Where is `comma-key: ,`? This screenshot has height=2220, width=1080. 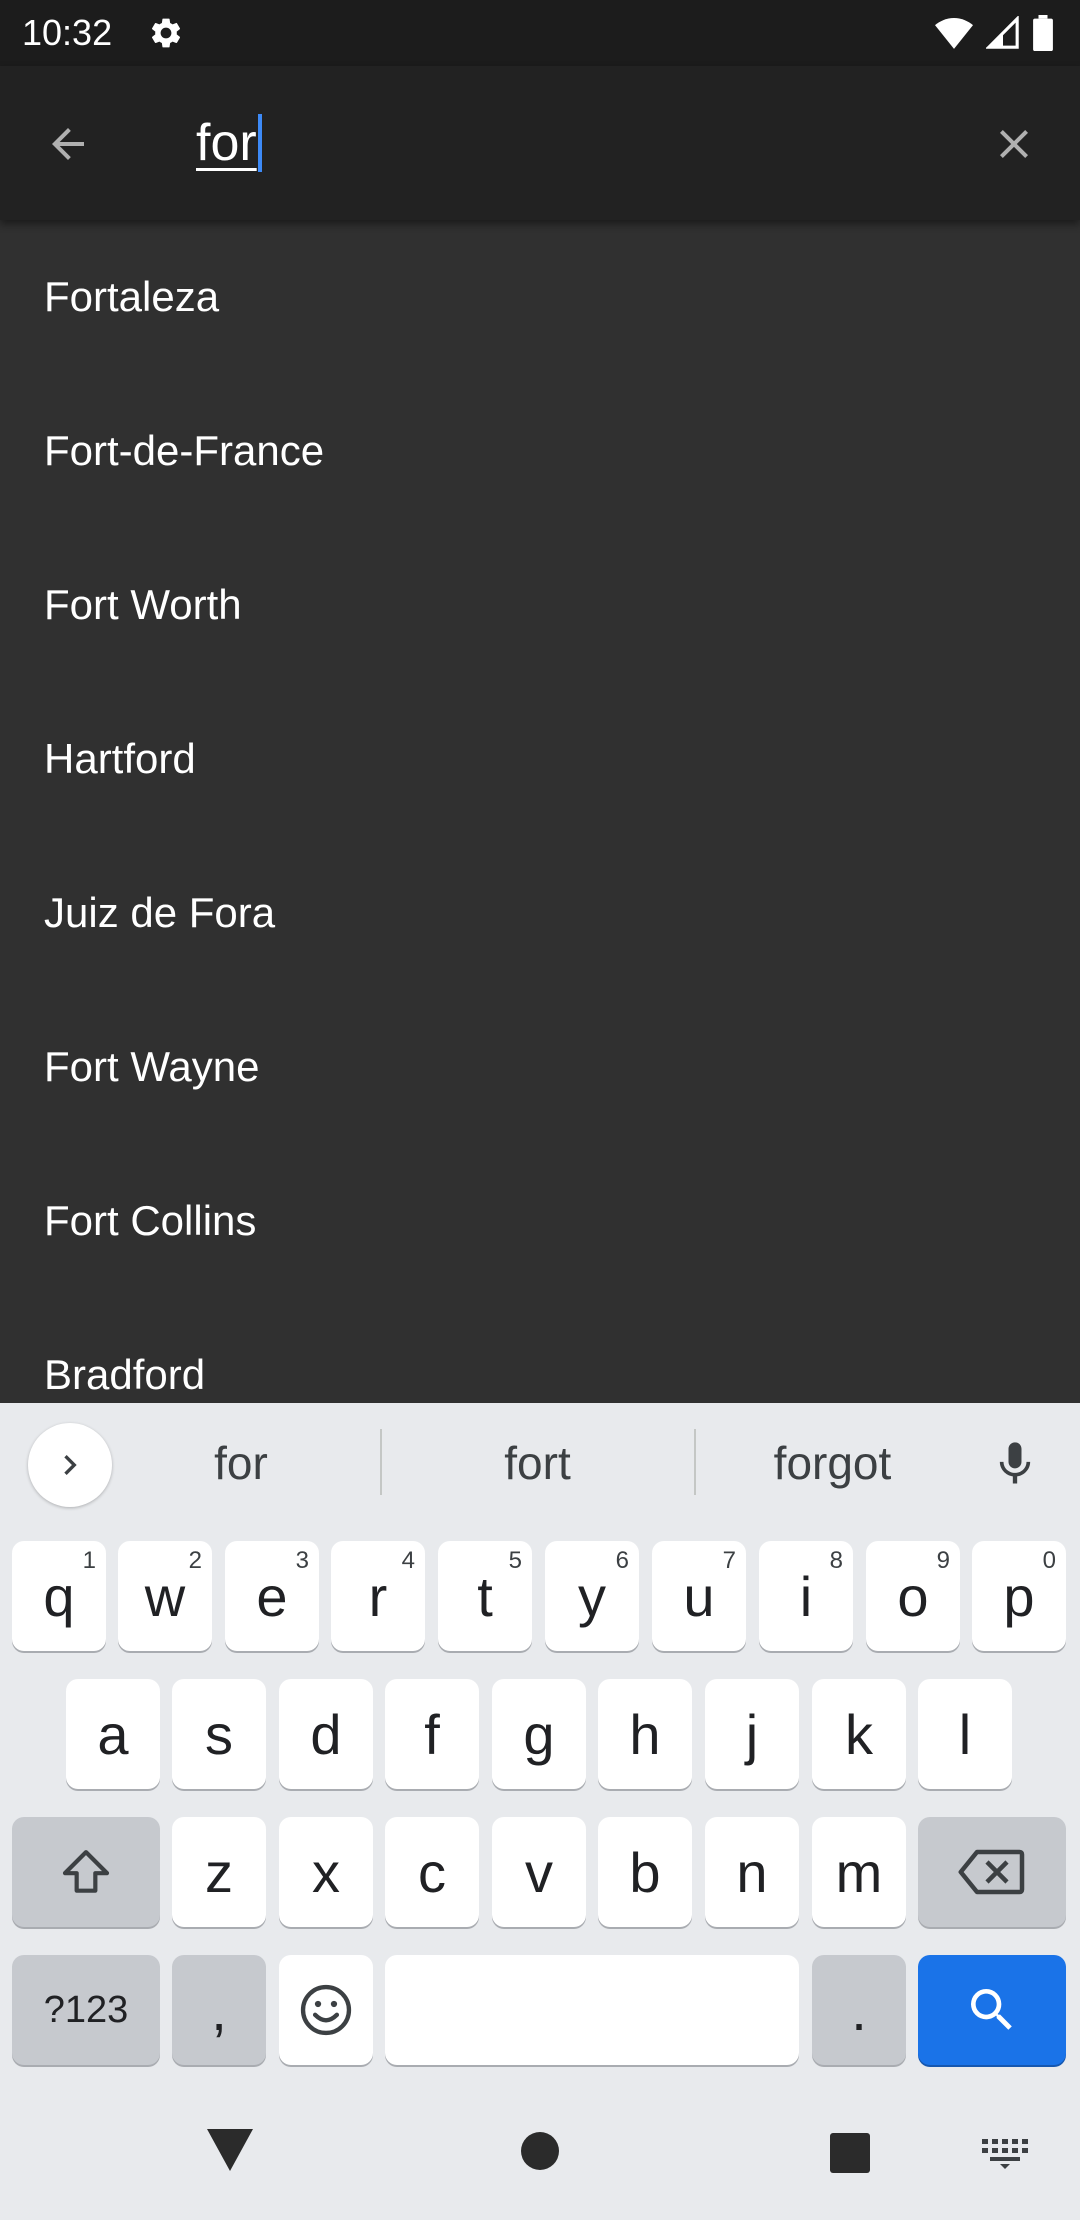
comma-key: , is located at coordinates (219, 2010).